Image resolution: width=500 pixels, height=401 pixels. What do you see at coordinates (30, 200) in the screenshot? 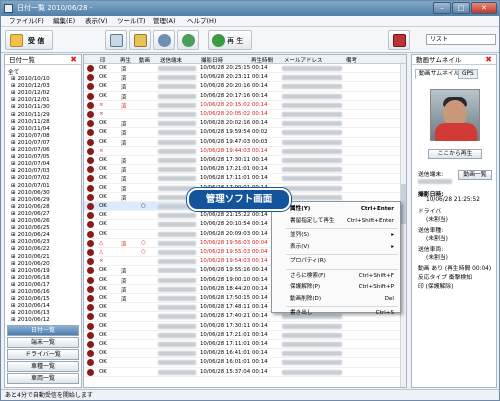
I see `tree-date-item: ⊞ 2010/06/29` at bounding box center [30, 200].